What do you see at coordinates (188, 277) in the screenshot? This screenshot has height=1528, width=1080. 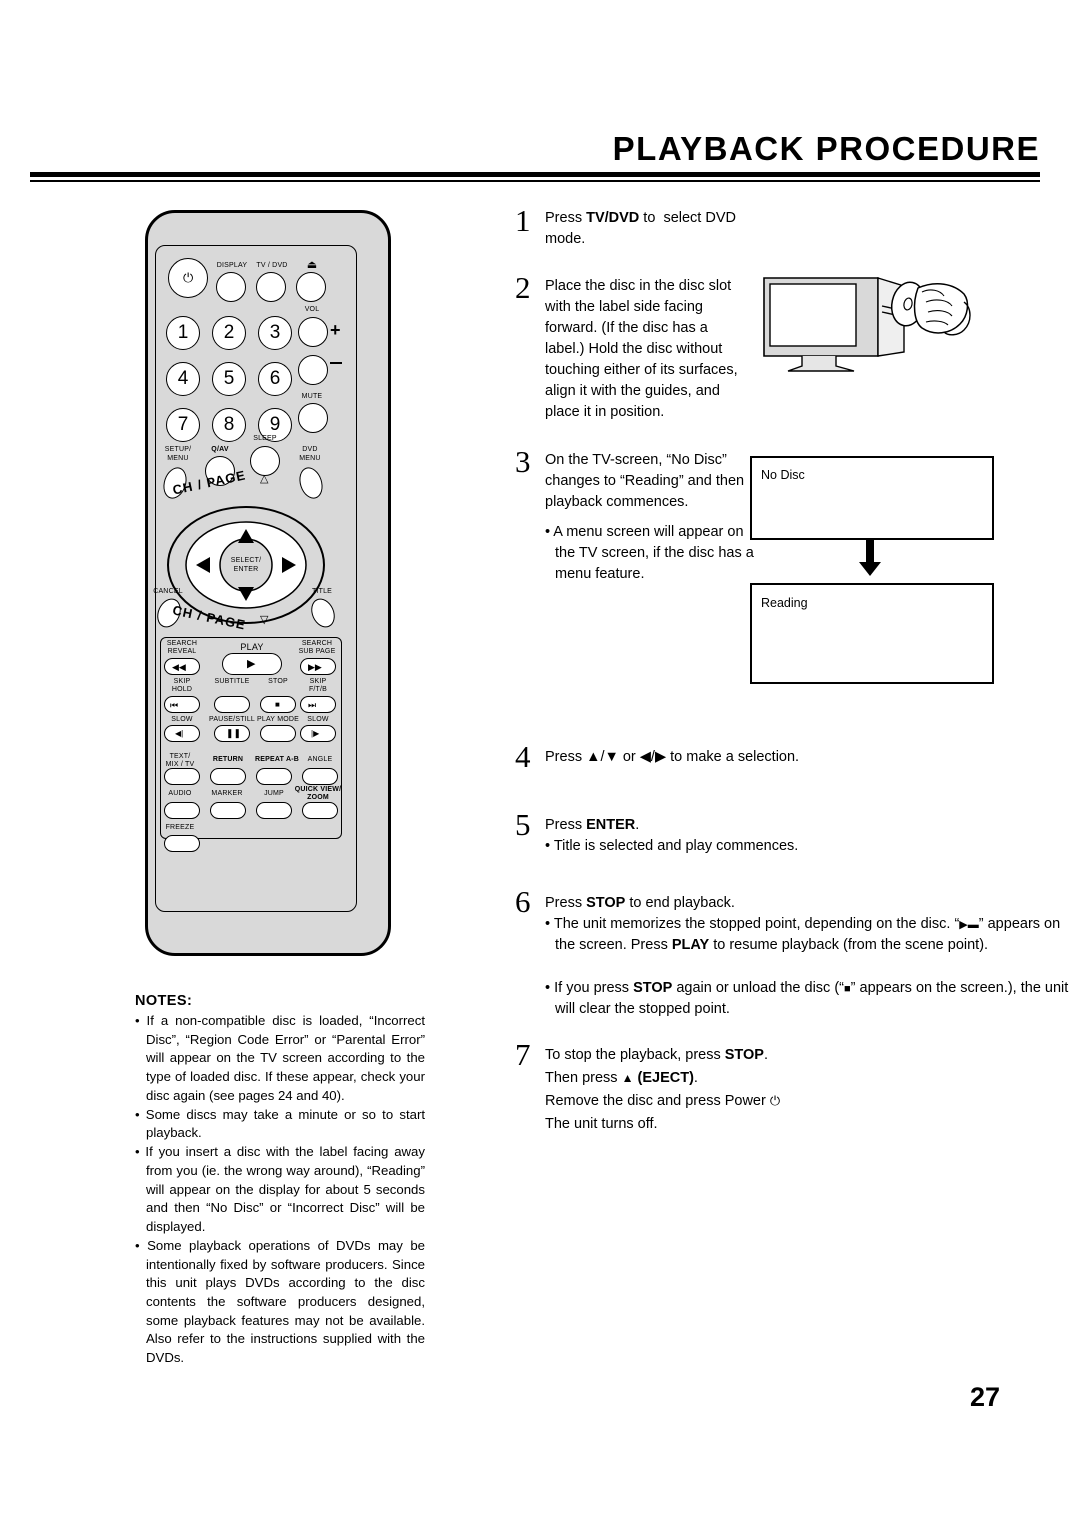 I see `power-icon: ⏻` at bounding box center [188, 277].